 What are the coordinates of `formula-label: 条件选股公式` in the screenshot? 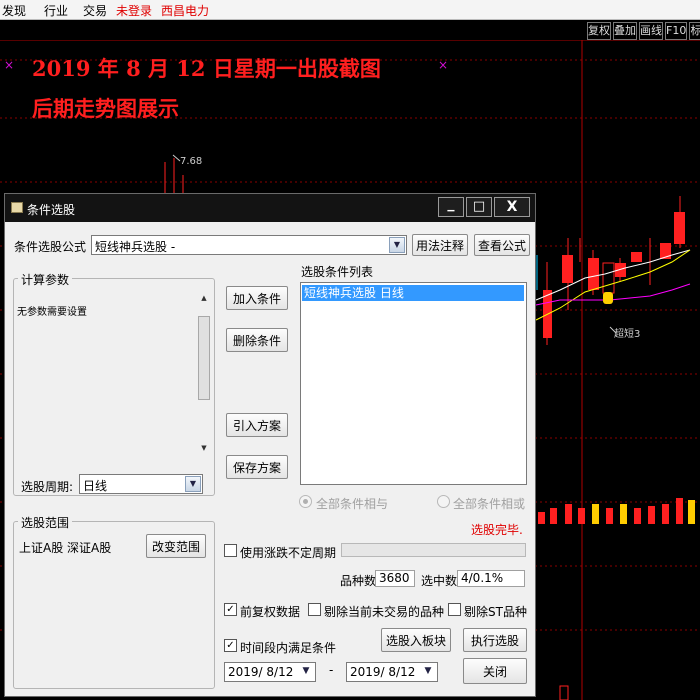 It's located at (50, 247).